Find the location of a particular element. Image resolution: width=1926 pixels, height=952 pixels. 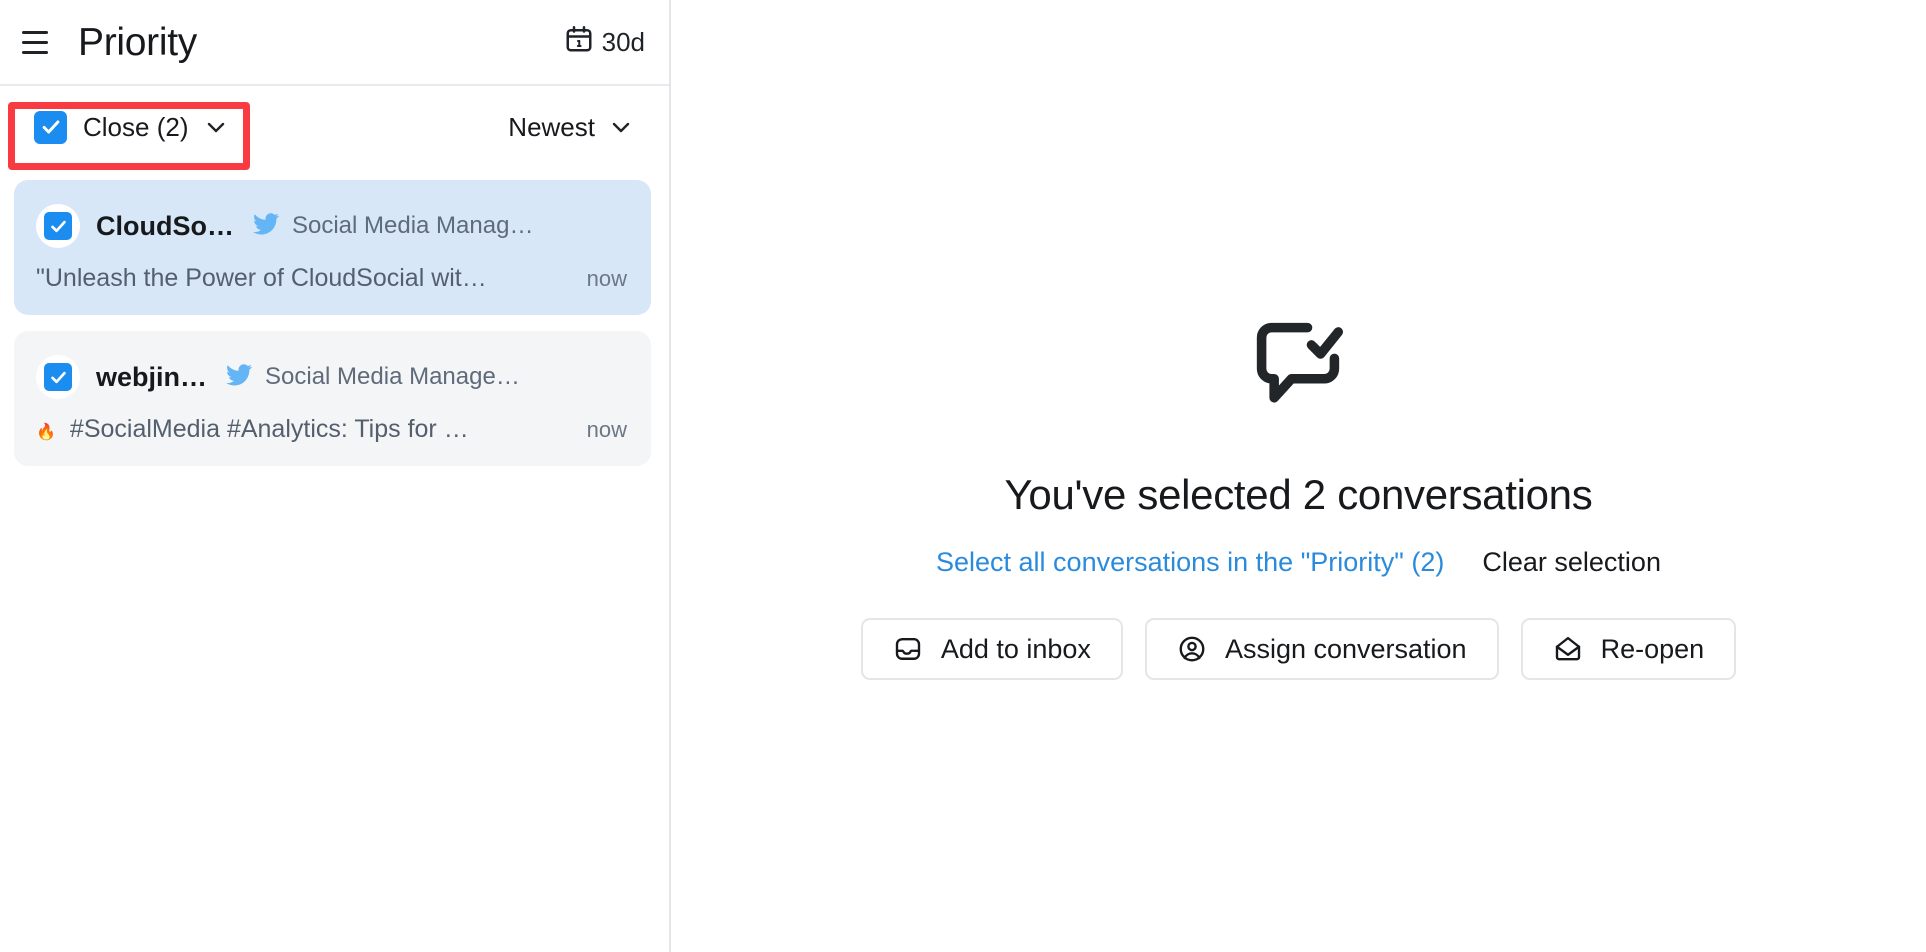

pointer-arrow-to-reopen is located at coordinates (1868, 742).